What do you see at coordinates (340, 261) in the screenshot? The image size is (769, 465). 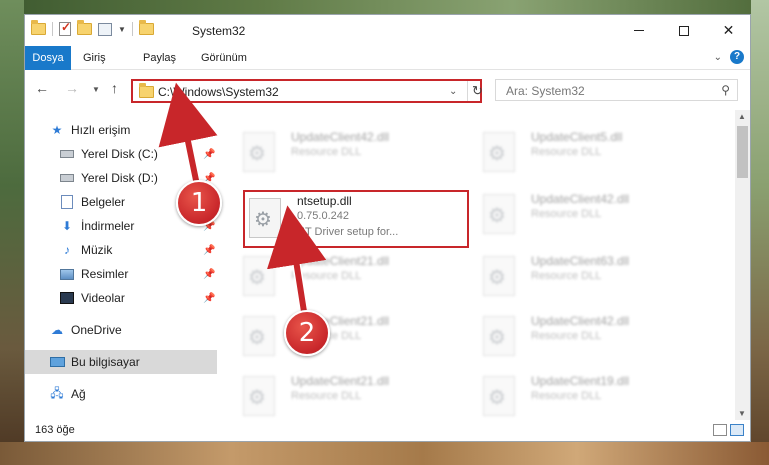 I see `file-name: UpdateClient21.dll` at bounding box center [340, 261].